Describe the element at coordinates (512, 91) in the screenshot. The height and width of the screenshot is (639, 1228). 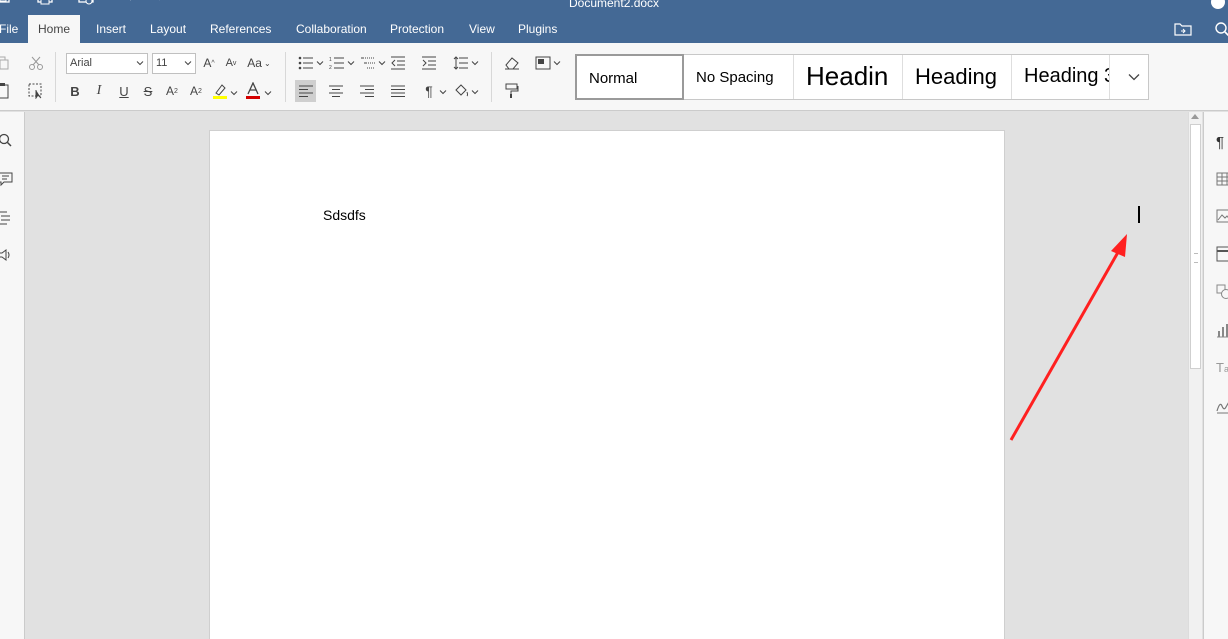
I see `copy-style-icon` at that location.